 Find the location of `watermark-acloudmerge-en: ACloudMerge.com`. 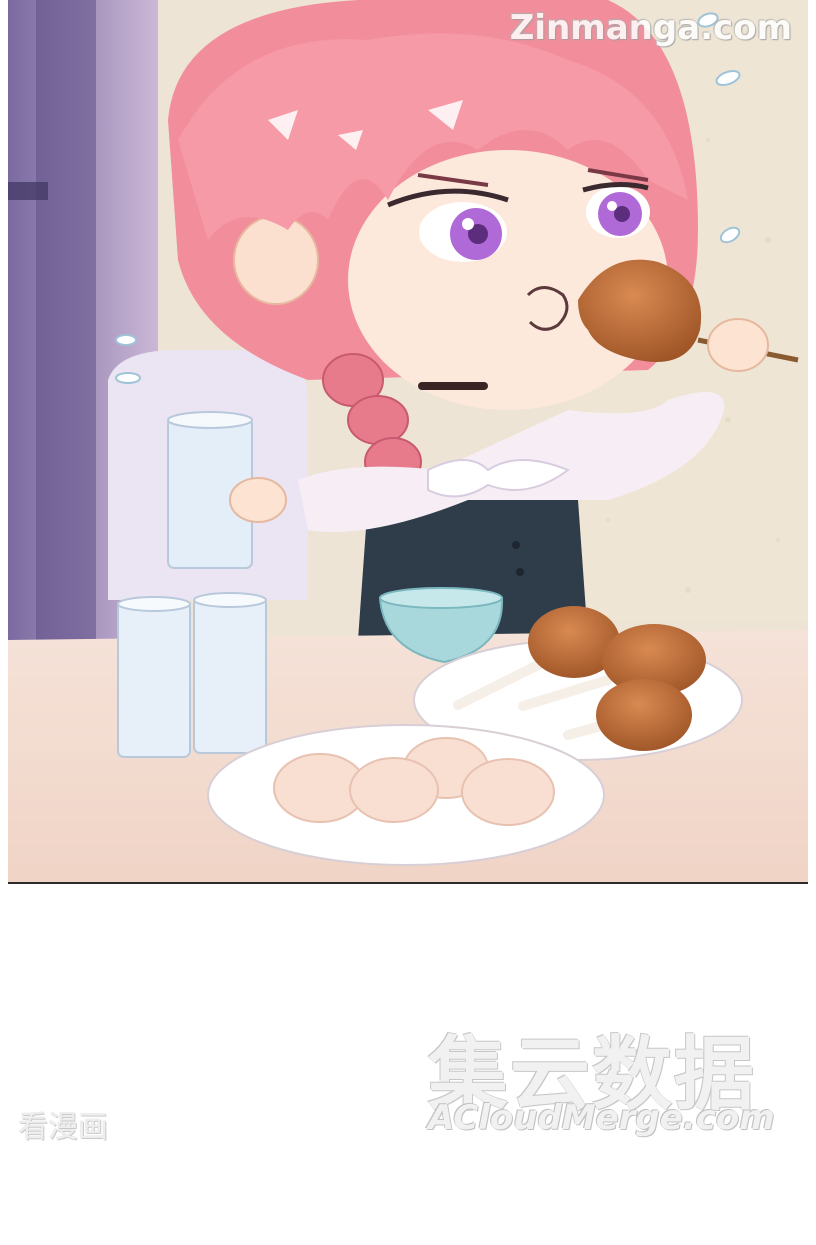

watermark-acloudmerge-en: ACloudMerge.com is located at coordinates (601, 1118).